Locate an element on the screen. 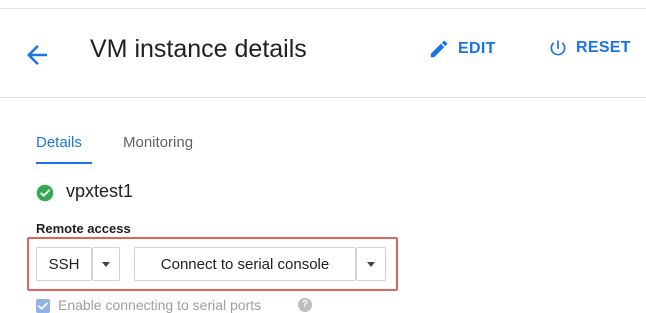 Image resolution: width=646 pixels, height=313 pixels. tab-details: Details is located at coordinates (59, 142).